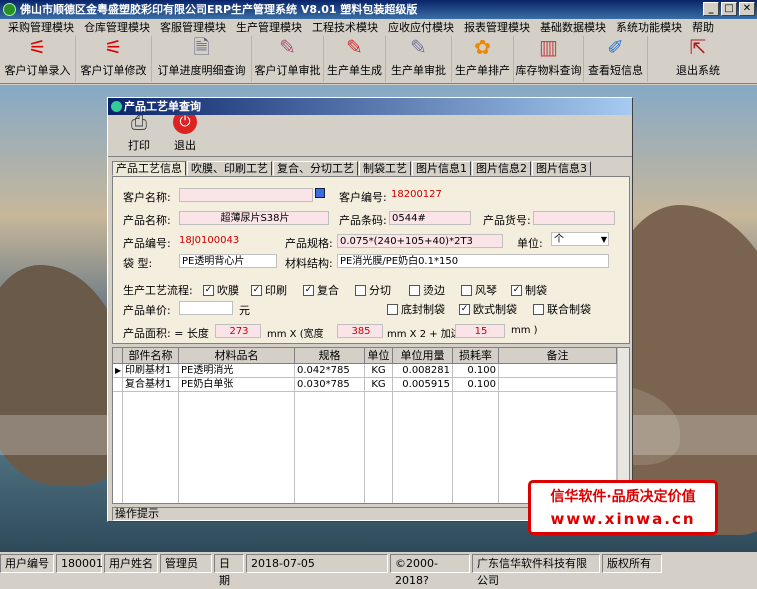  I want to click on bag-type-label: 袋 型:, so click(138, 263).